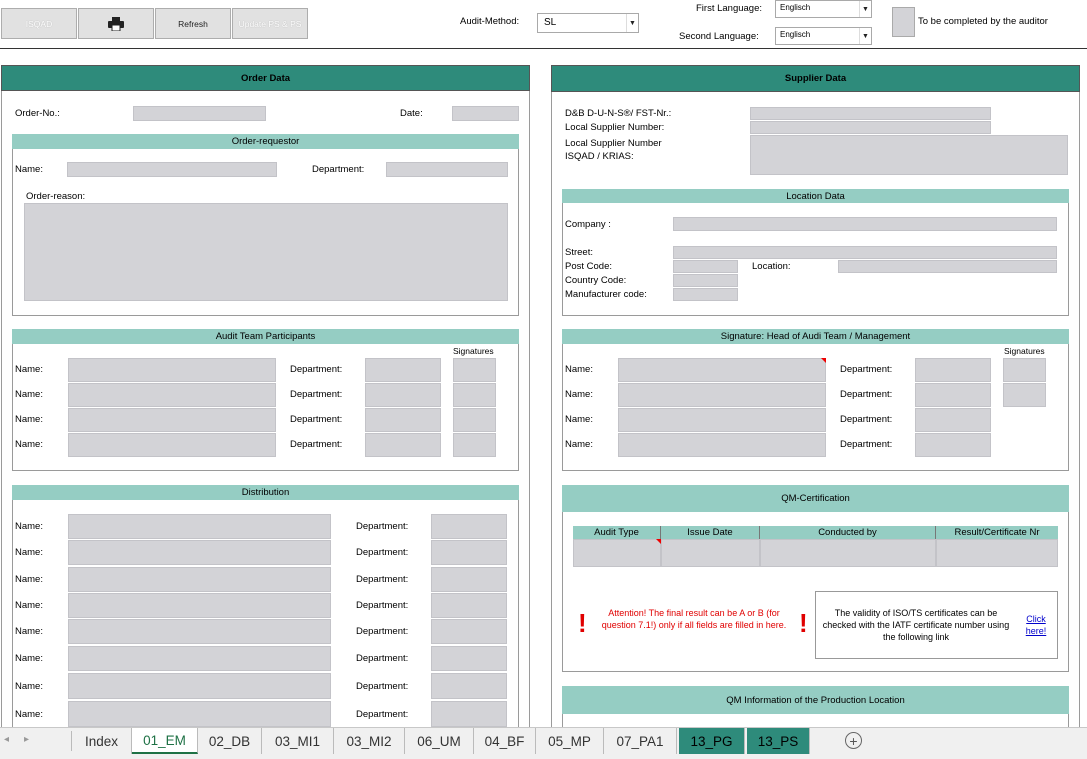  I want to click on tab-02-db: 02_DB, so click(230, 741).